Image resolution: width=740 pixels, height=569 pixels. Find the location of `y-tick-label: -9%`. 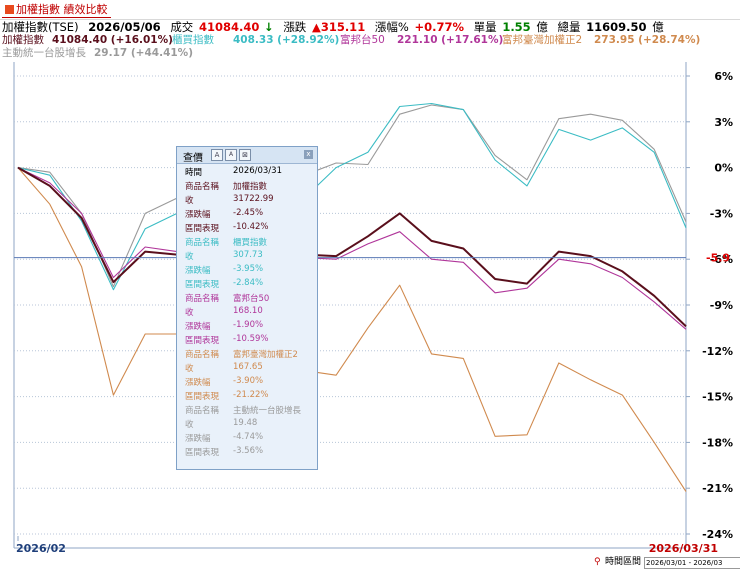

y-tick-label: -9% is located at coordinates (721, 305).